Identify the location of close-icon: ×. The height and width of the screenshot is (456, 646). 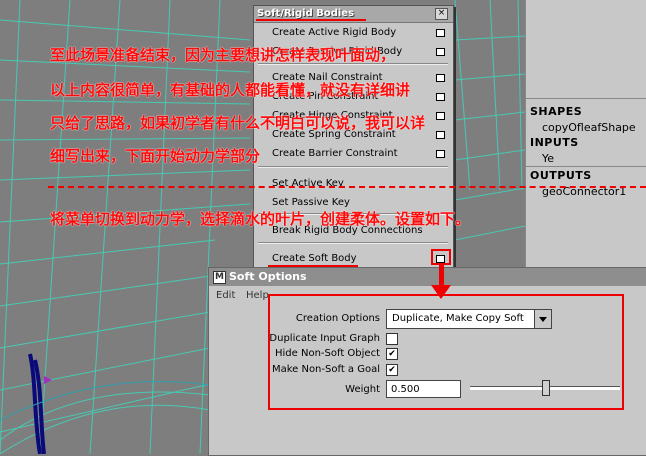
(441, 14).